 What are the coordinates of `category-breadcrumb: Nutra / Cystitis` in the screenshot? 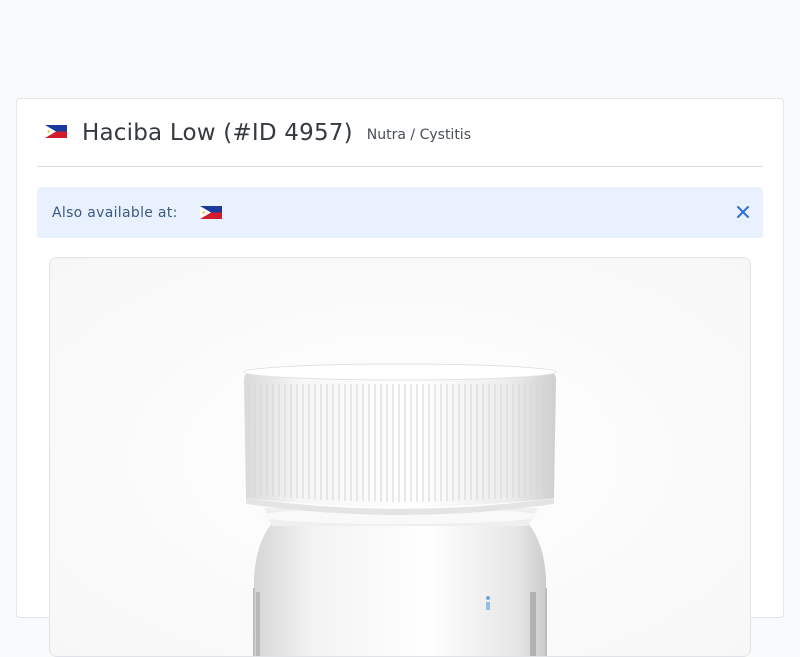 It's located at (419, 135).